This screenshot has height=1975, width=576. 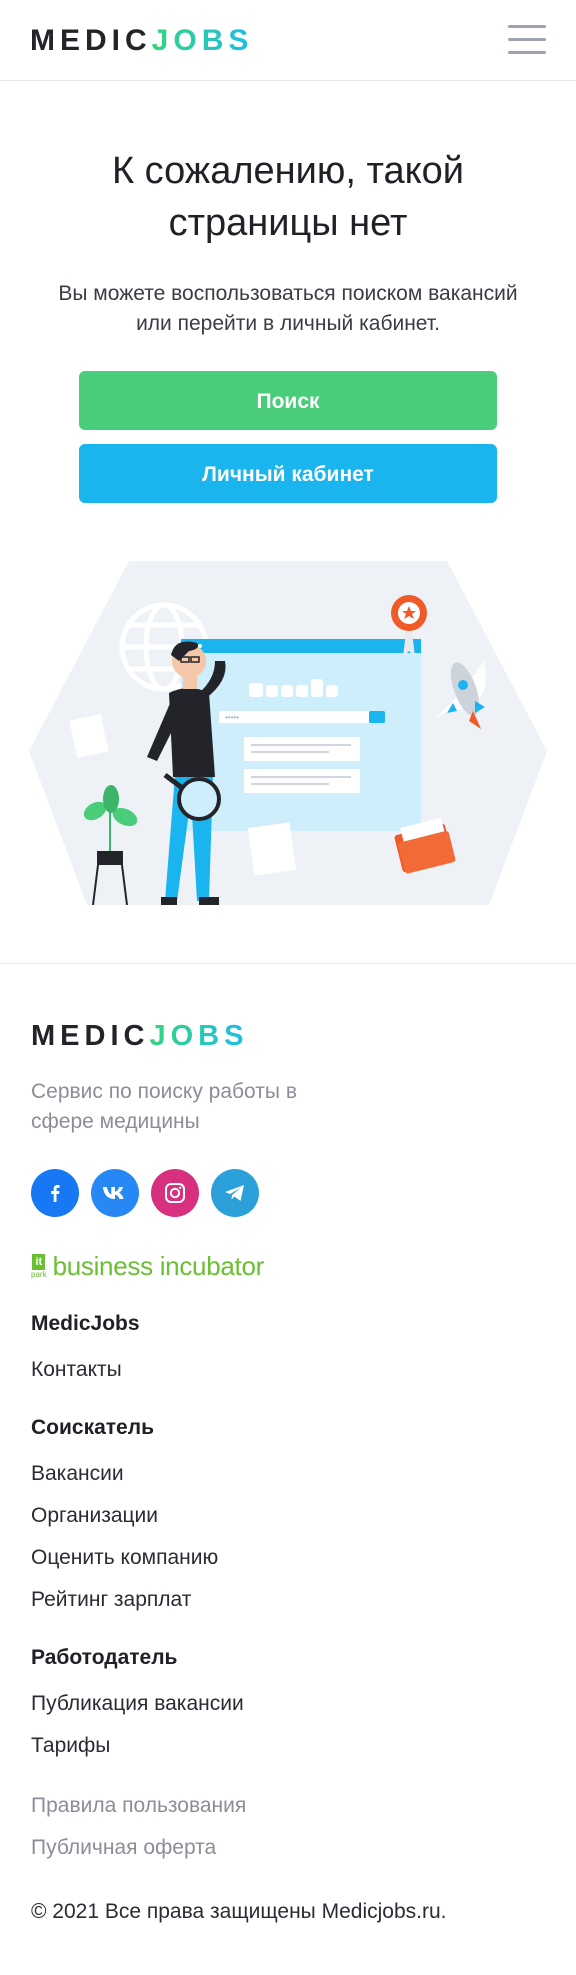 I want to click on footer-section-title: Соискатель, so click(x=92, y=1427).